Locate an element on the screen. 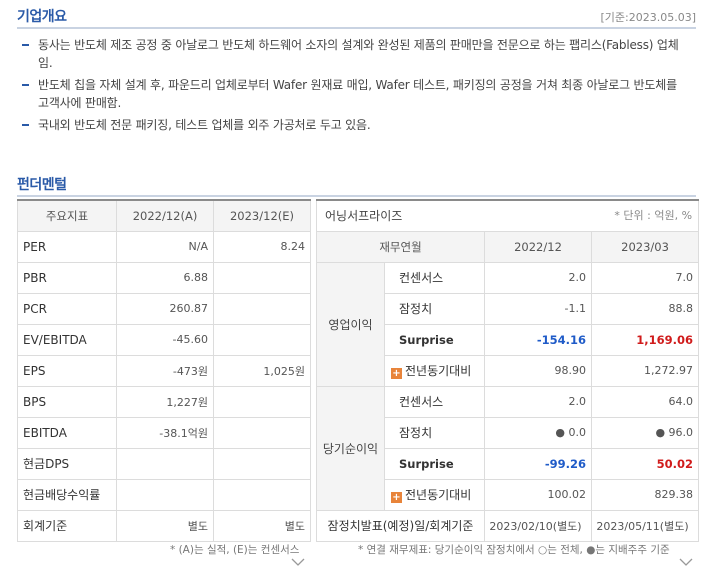  table-row: 회계기준 별도 별도 is located at coordinates (164, 525).